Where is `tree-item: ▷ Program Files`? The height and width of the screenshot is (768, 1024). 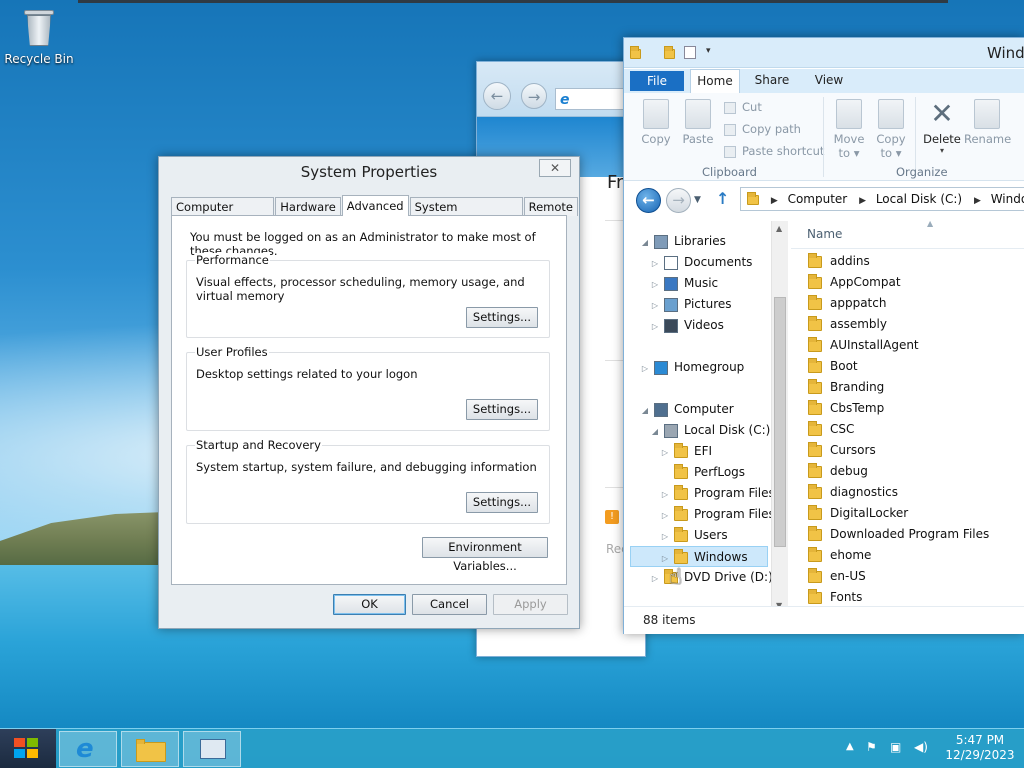
tree-item: ▷ Program Files is located at coordinates (717, 493).